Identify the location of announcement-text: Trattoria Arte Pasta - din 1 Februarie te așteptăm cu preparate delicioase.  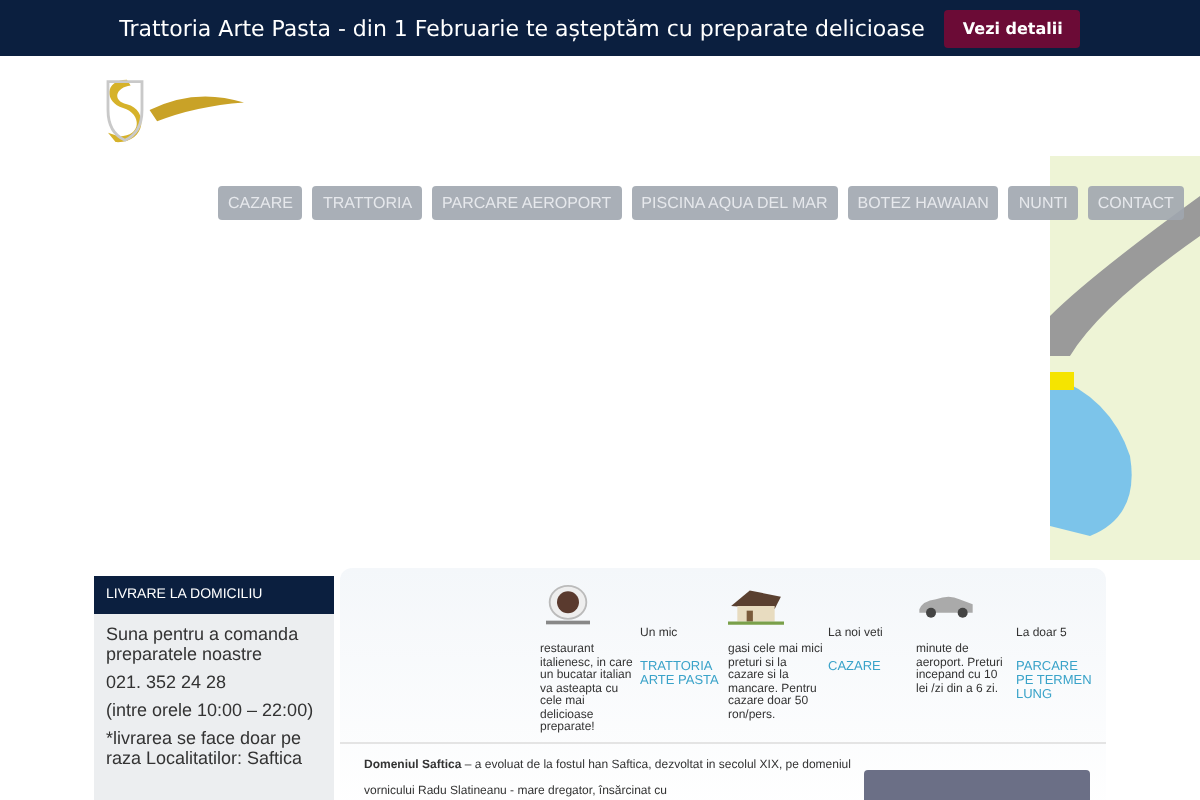
(522, 28).